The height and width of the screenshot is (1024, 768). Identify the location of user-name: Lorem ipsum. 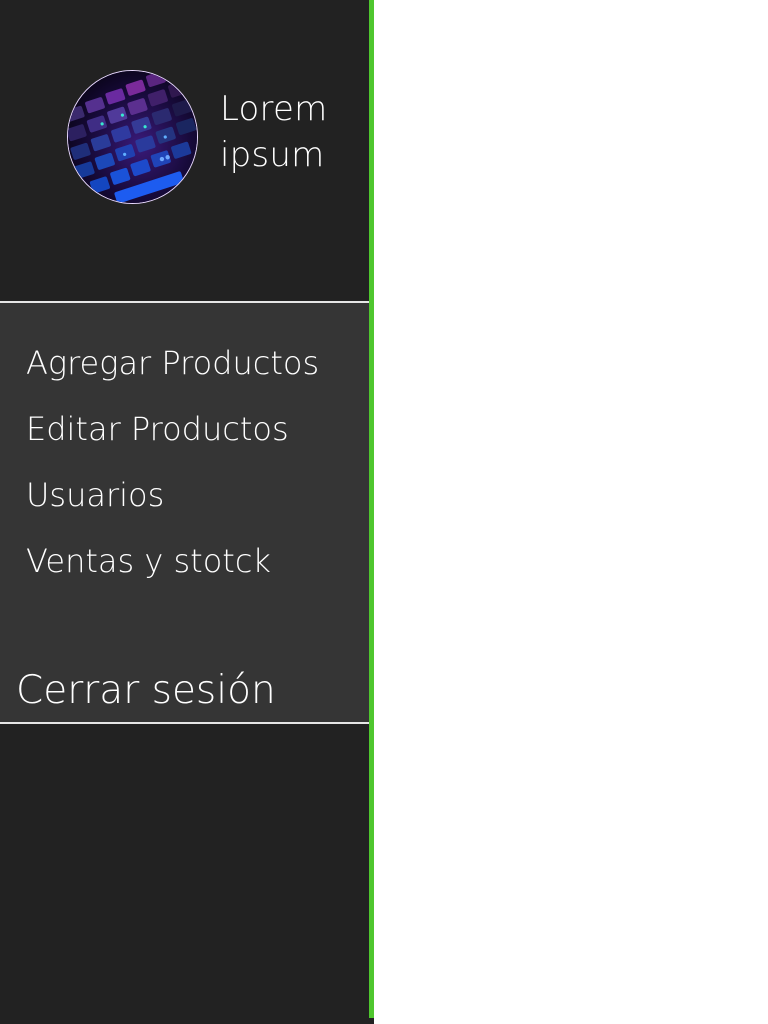
(290, 132).